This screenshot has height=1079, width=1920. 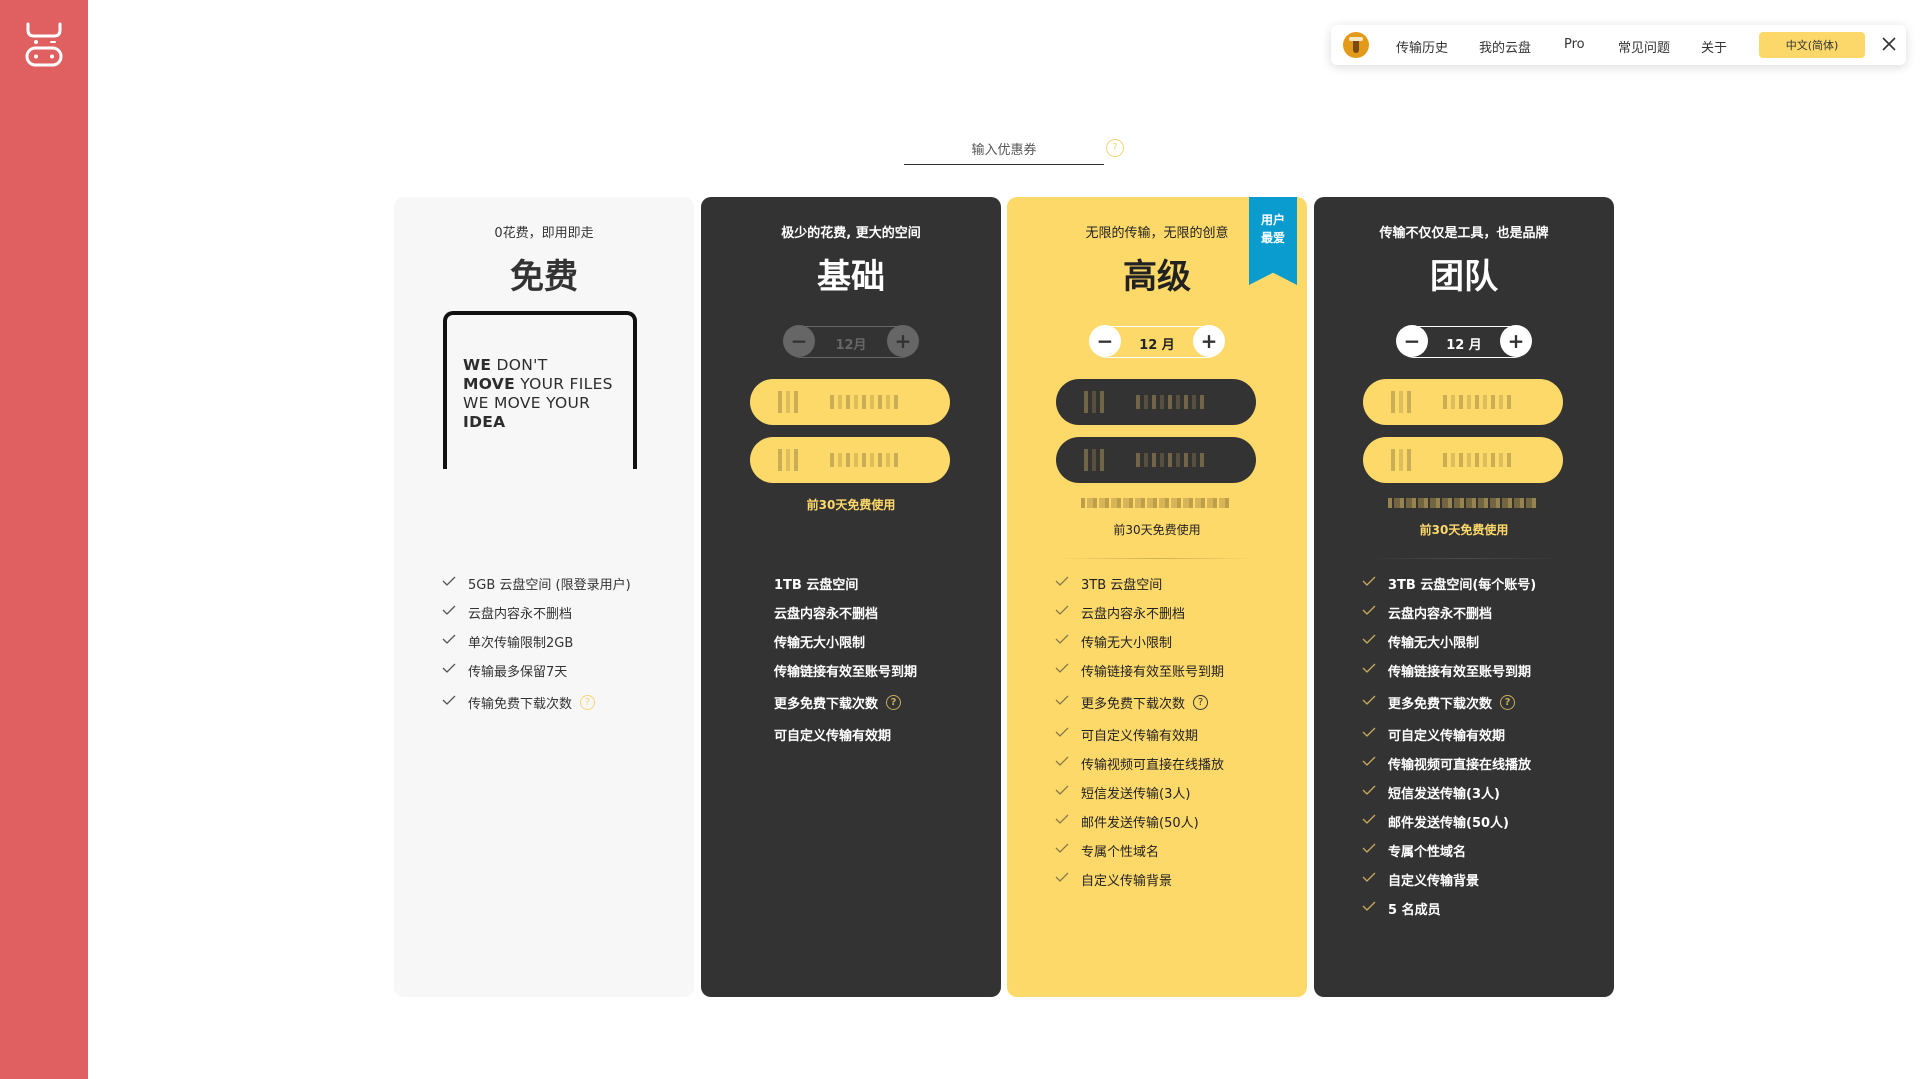 I want to click on slogan-line: IDEA, so click(x=484, y=422).